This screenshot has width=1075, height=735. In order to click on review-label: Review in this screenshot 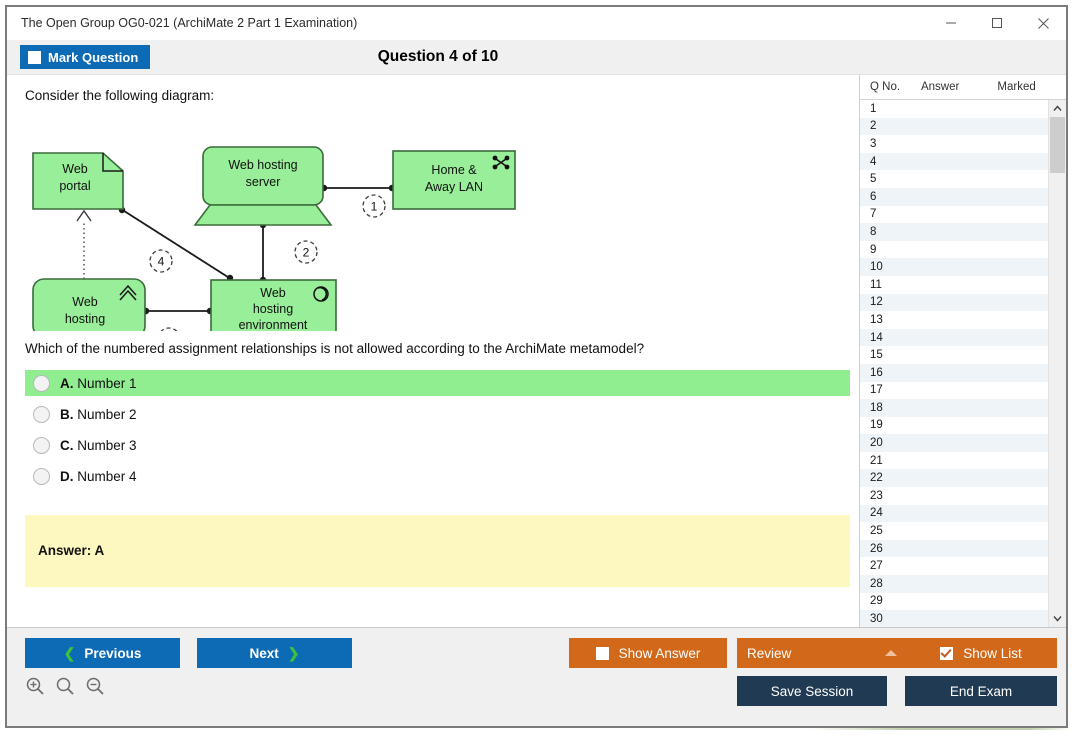, I will do `click(769, 653)`.